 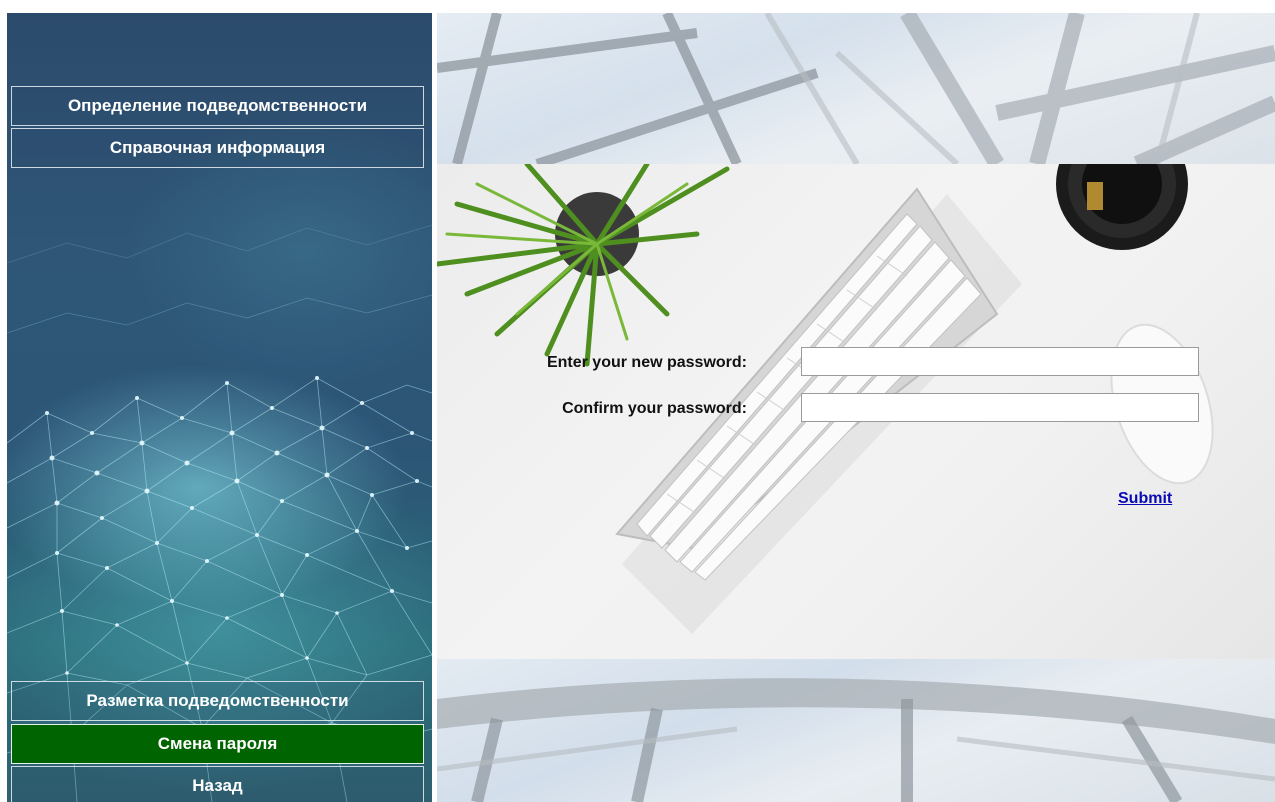 I want to click on nav-reference-info: Справочная информация, so click(x=217, y=148).